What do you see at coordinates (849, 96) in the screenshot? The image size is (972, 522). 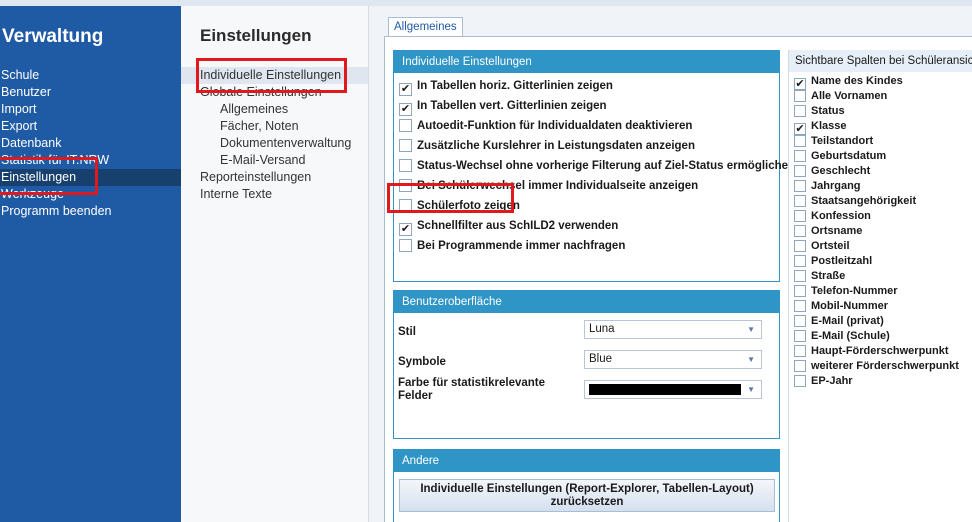 I see `column-option-label: Alle Vornamen` at bounding box center [849, 96].